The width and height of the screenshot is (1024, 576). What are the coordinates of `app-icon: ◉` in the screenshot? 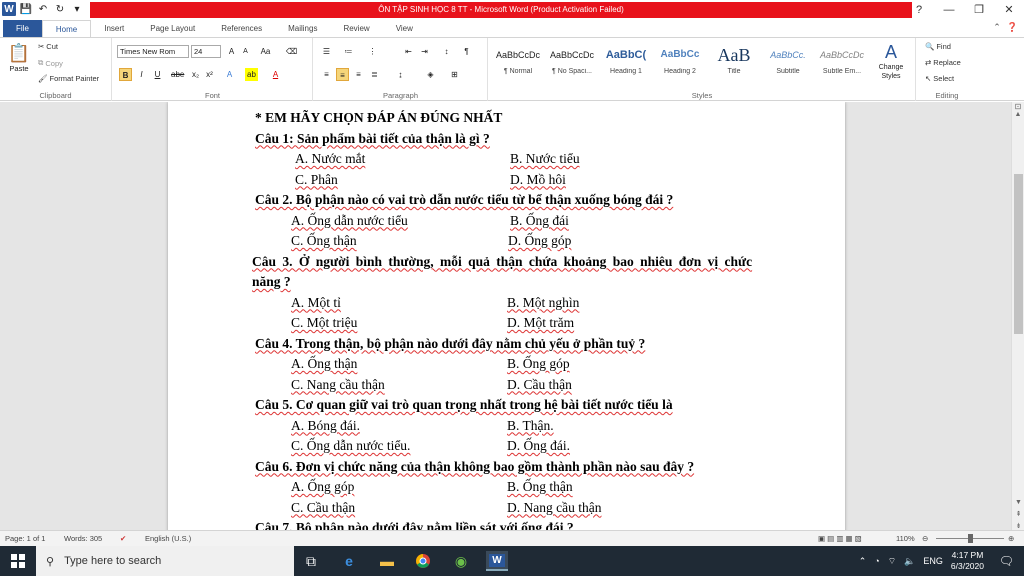 It's located at (461, 561).